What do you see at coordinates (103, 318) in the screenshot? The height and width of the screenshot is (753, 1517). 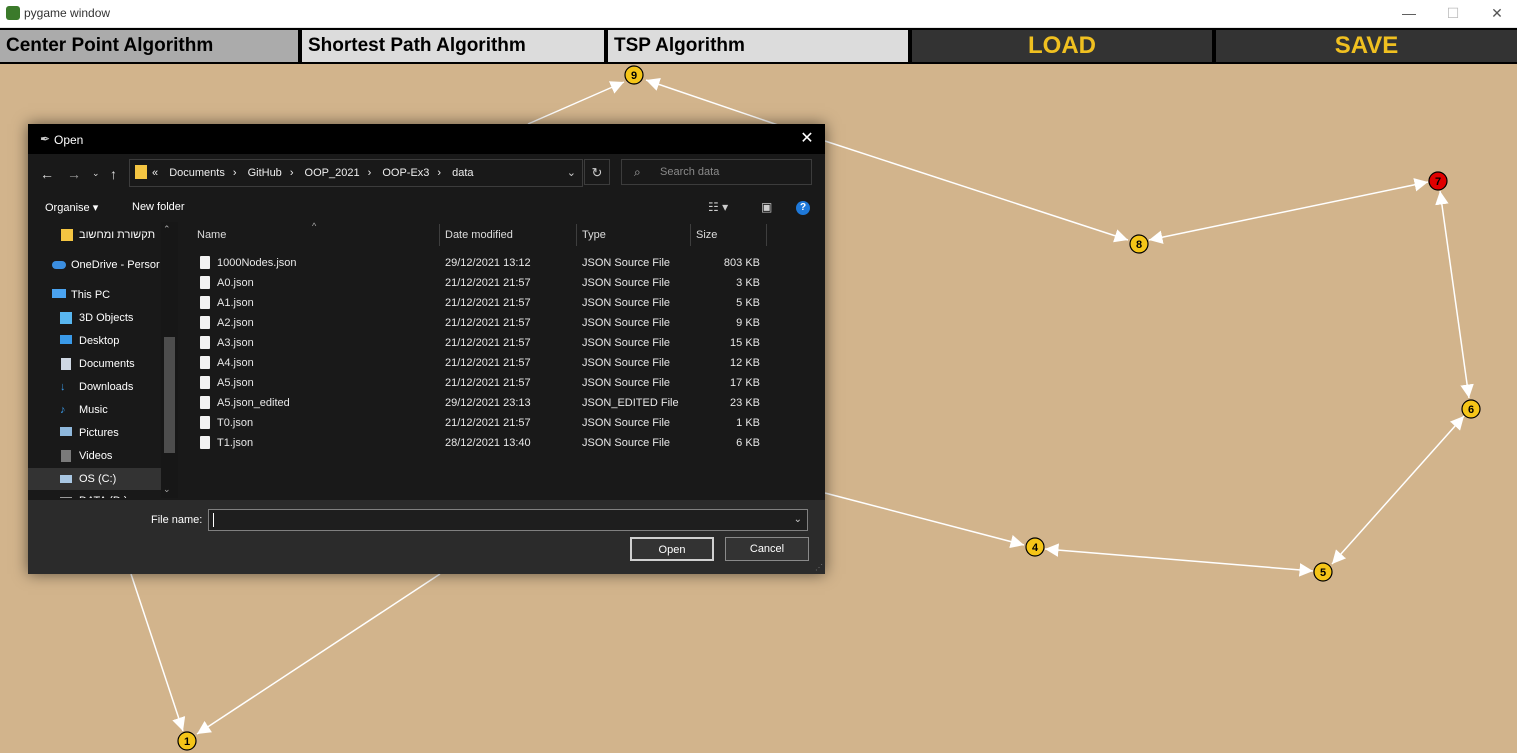 I see `nav-item-3d-objects: 3D Objects` at bounding box center [103, 318].